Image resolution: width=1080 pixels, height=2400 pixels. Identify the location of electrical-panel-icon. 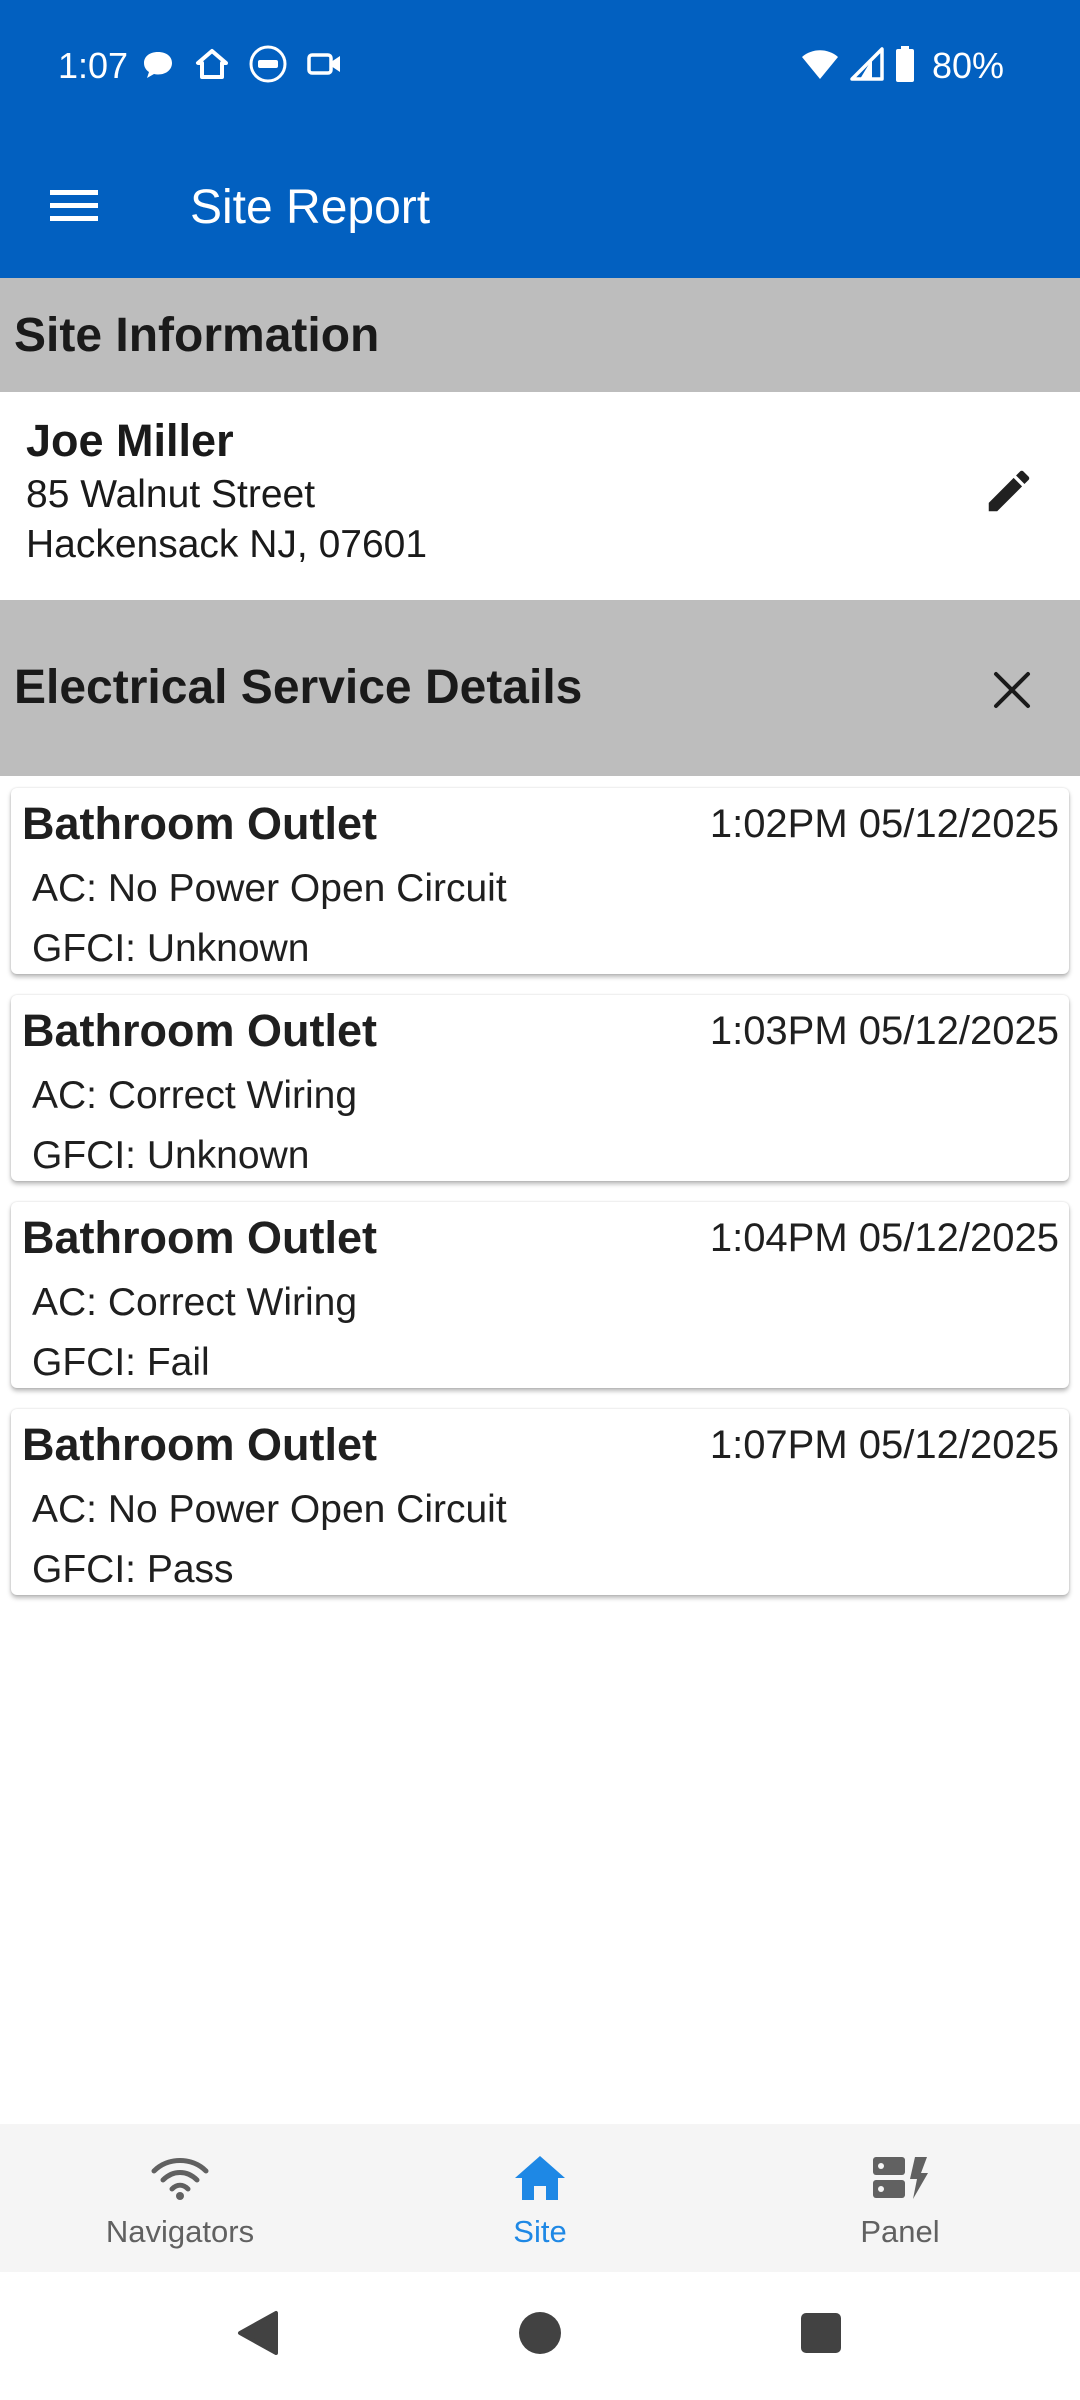
(900, 2180).